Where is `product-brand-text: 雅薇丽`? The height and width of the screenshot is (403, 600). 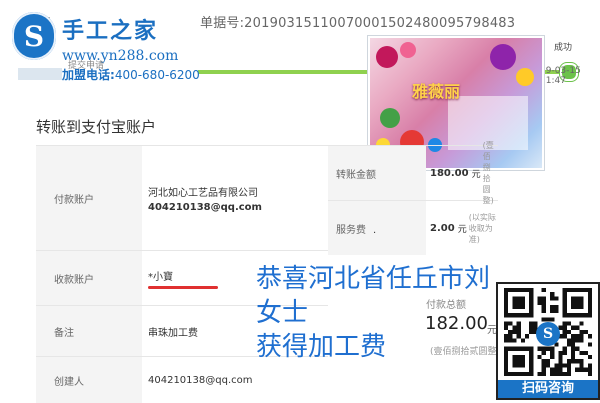 product-brand-text: 雅薇丽 is located at coordinates (436, 91).